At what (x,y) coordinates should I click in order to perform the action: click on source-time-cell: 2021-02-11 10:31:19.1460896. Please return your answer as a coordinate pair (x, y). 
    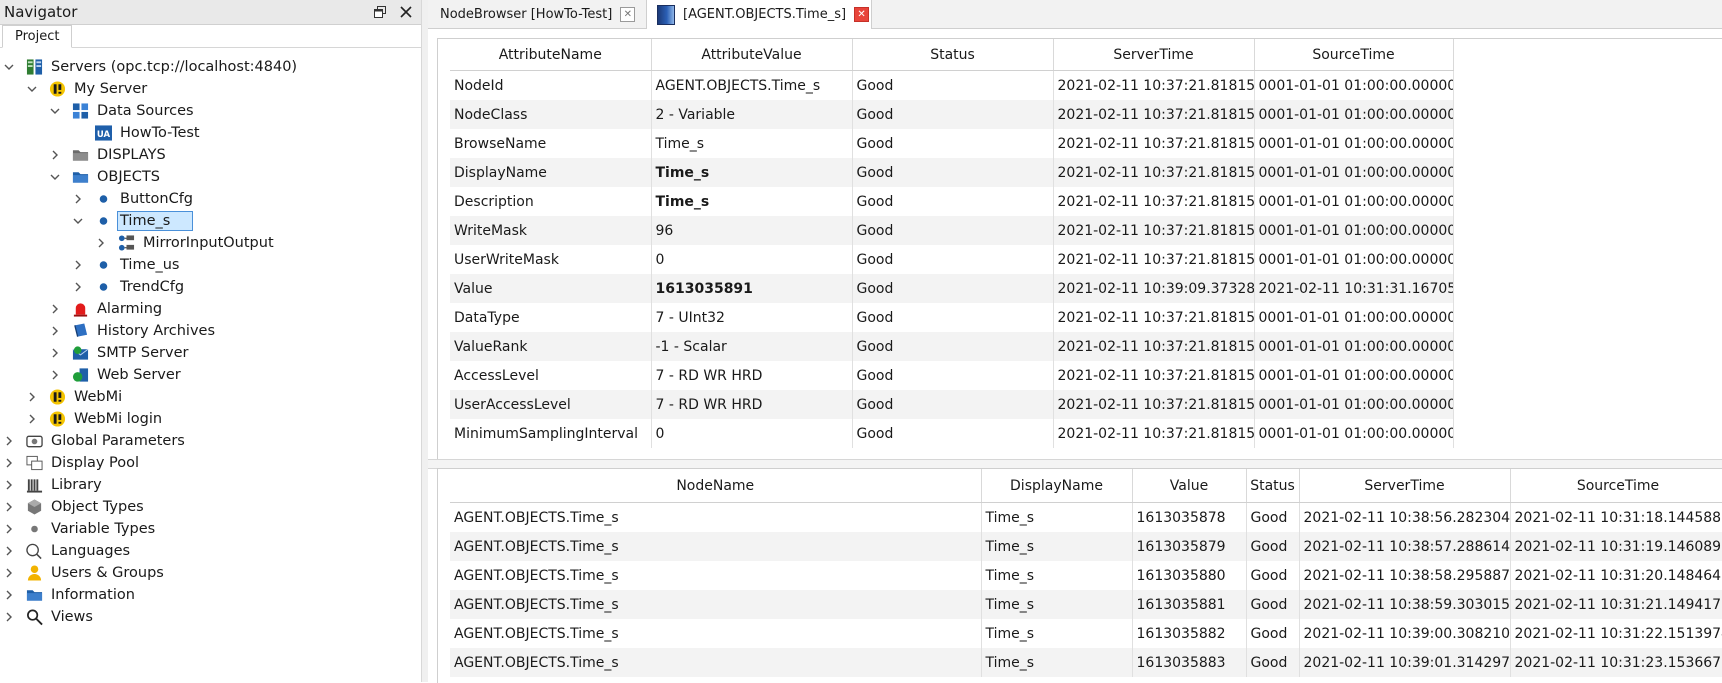
    Looking at the image, I should click on (1616, 546).